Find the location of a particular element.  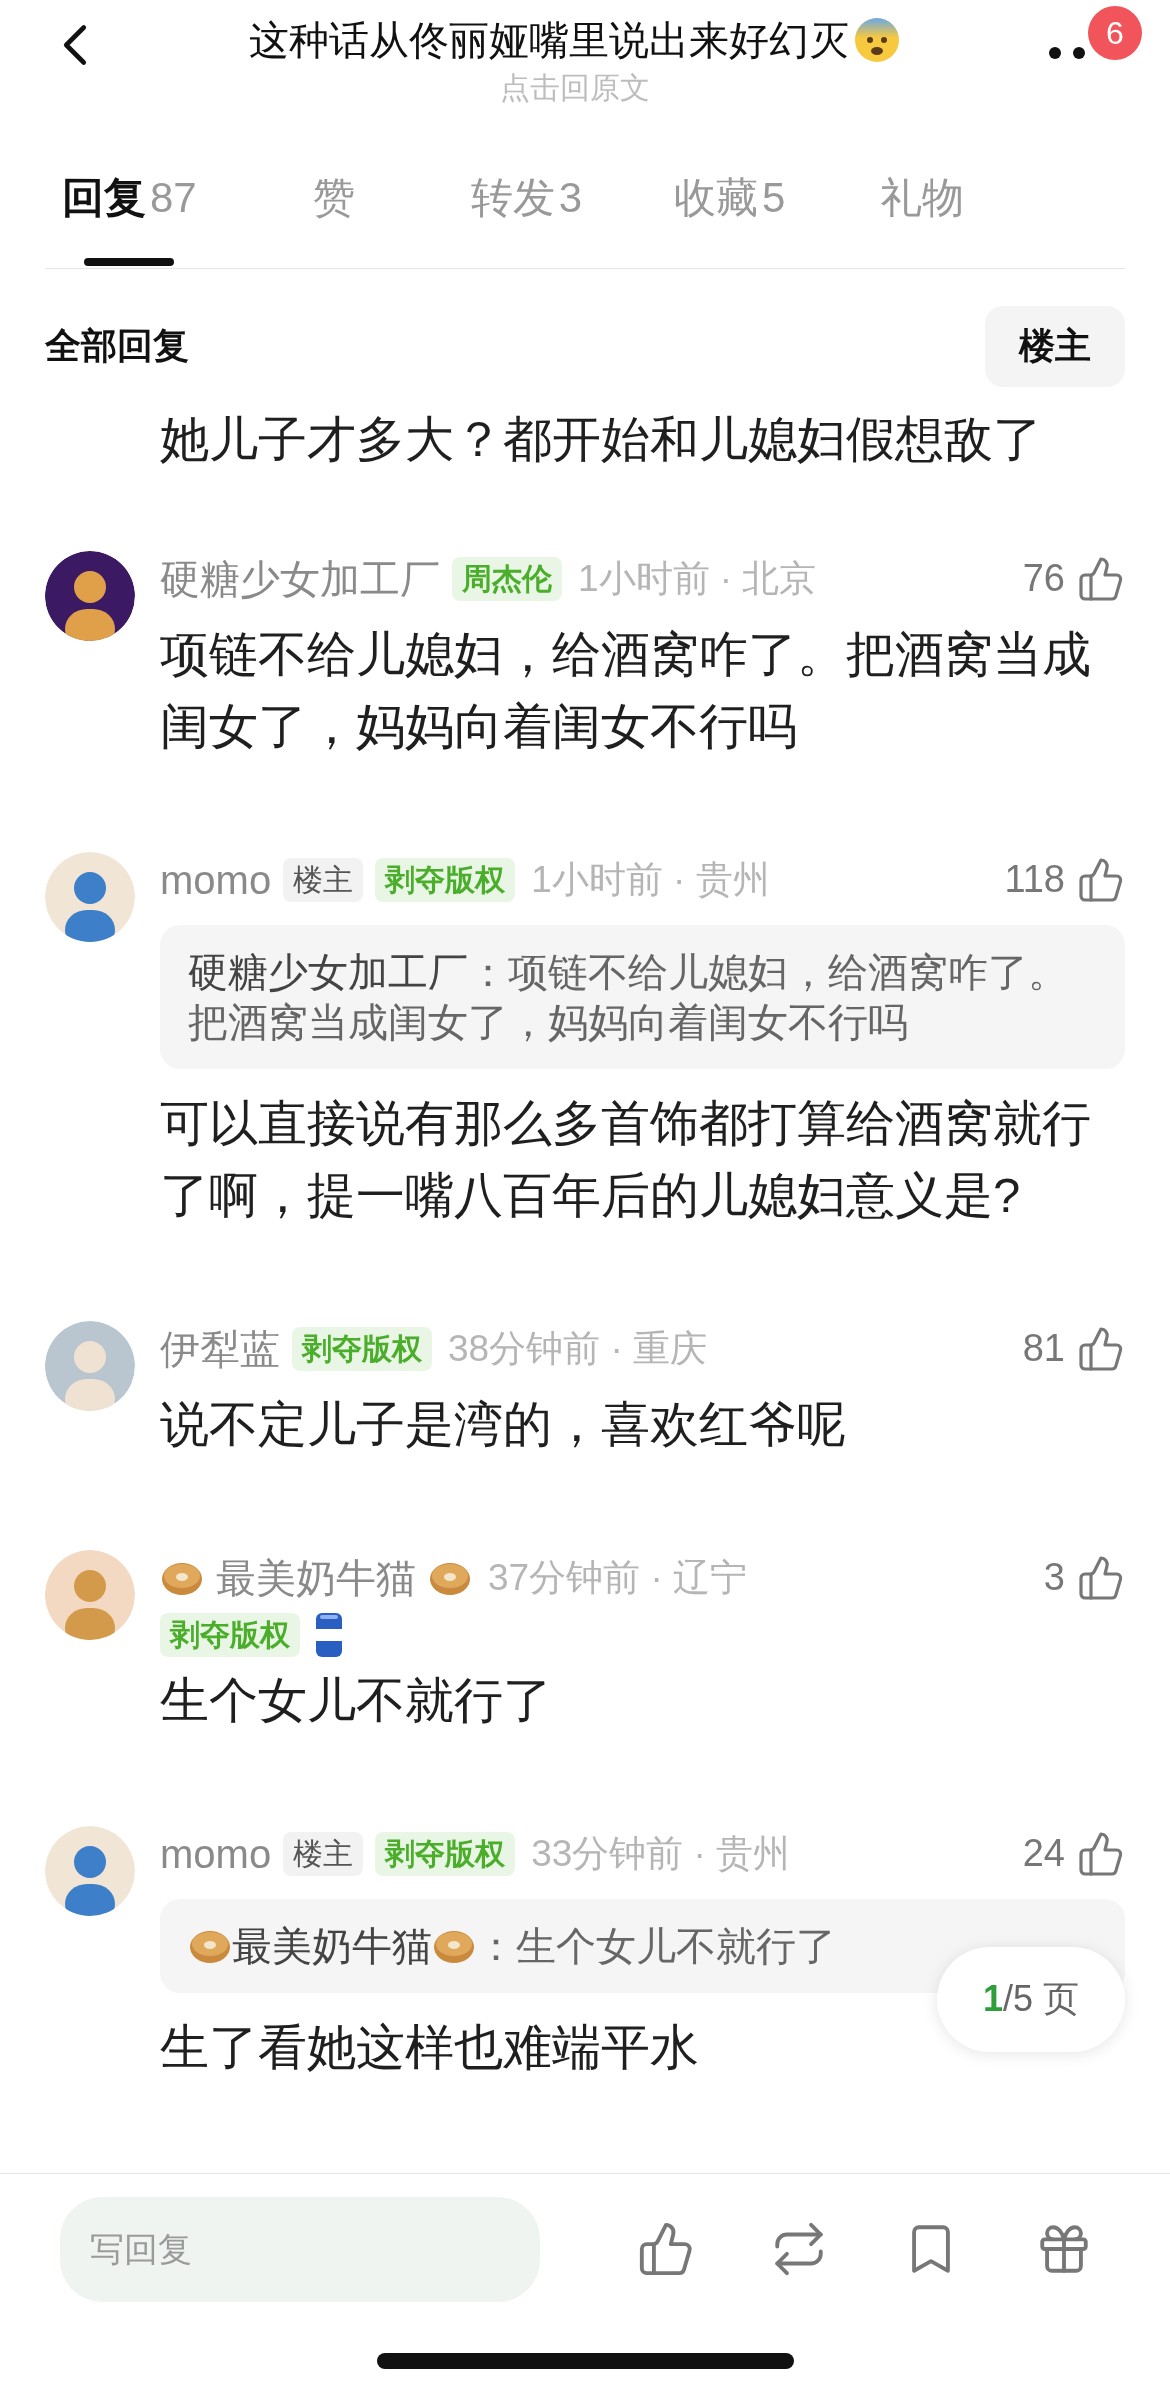

username: 硬糖少女加工厂 is located at coordinates (300, 578).